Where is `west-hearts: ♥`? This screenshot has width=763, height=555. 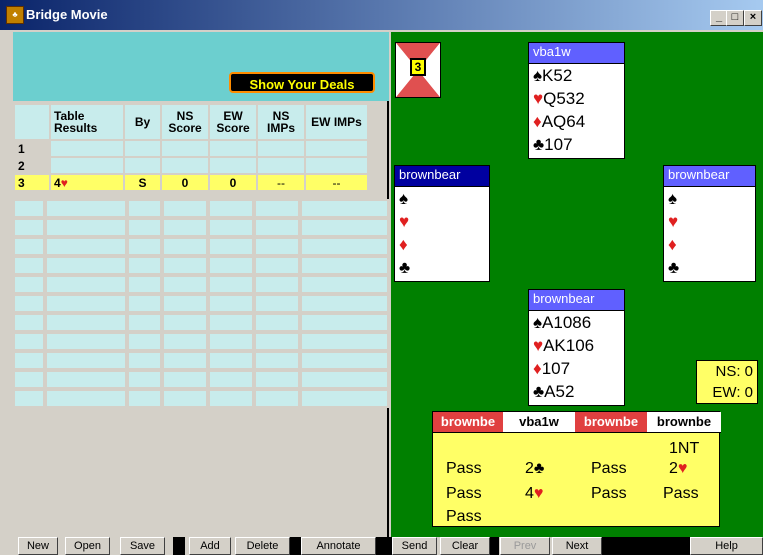 west-hearts: ♥ is located at coordinates (442, 221).